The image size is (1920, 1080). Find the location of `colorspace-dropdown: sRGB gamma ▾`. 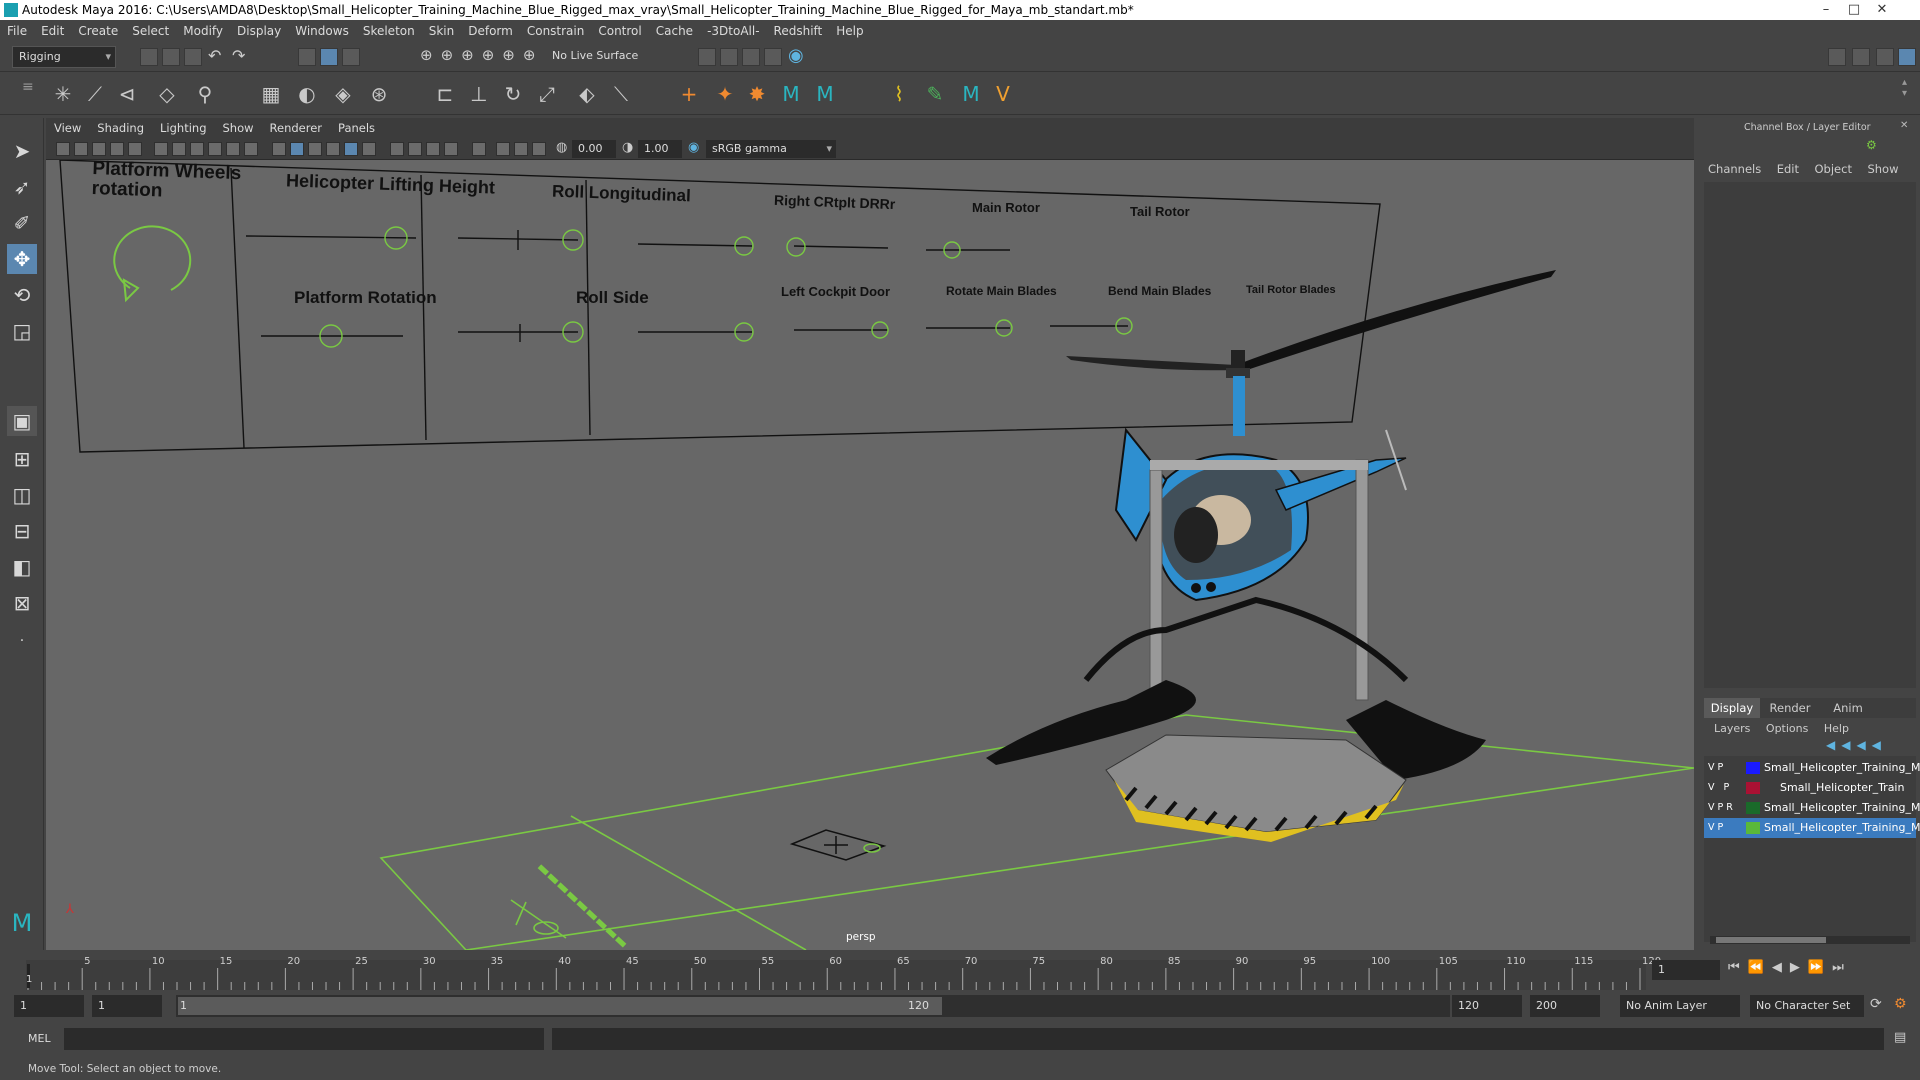

colorspace-dropdown: sRGB gamma ▾ is located at coordinates (771, 149).